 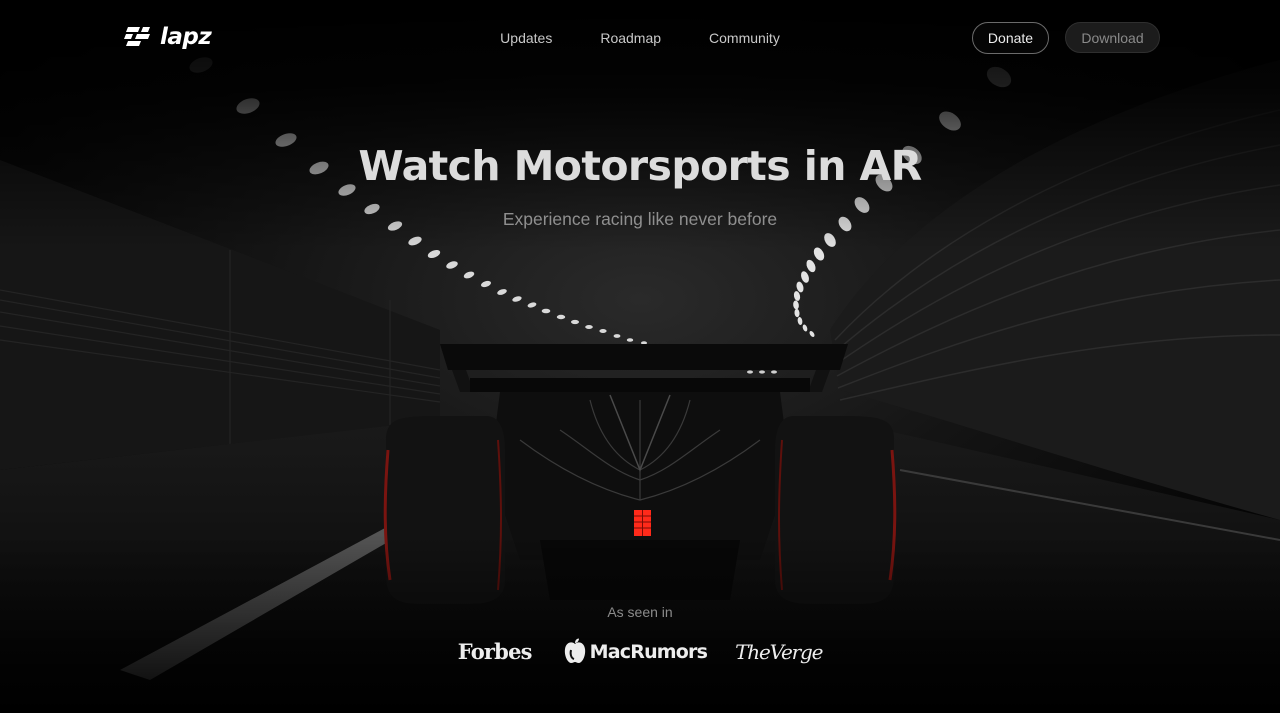 What do you see at coordinates (640, 219) in the screenshot?
I see `hero-subtitle: Experience racing like never before` at bounding box center [640, 219].